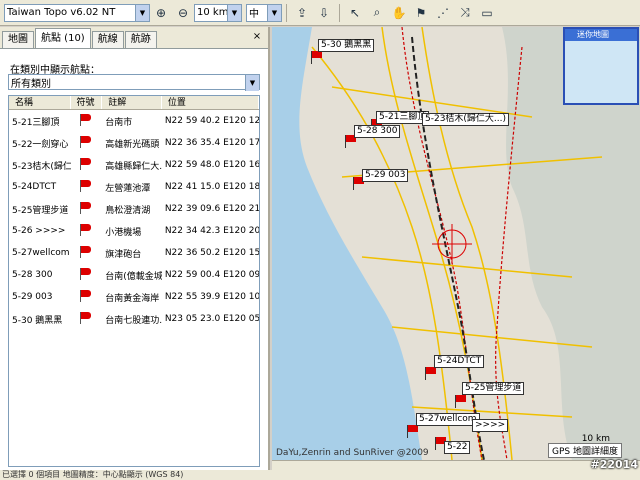 The height and width of the screenshot is (480, 640). I want to click on detail-select: 中 ▼, so click(264, 12).